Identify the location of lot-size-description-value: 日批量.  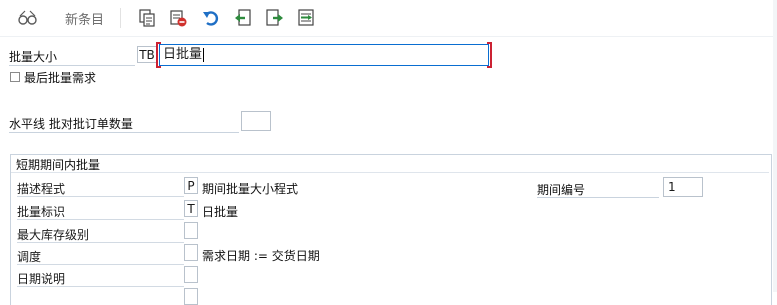
(183, 54).